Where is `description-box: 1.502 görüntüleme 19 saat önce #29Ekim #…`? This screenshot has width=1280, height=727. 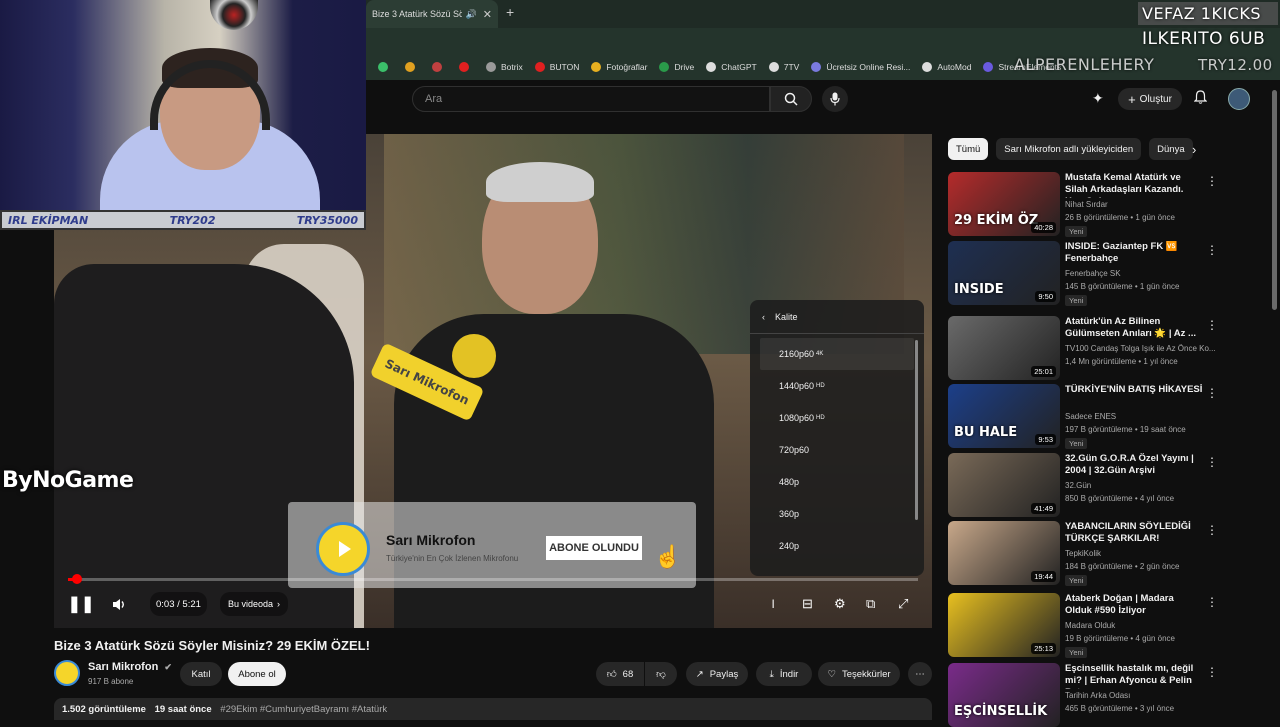 description-box: 1.502 görüntüleme 19 saat önce #29Ekim #… is located at coordinates (493, 709).